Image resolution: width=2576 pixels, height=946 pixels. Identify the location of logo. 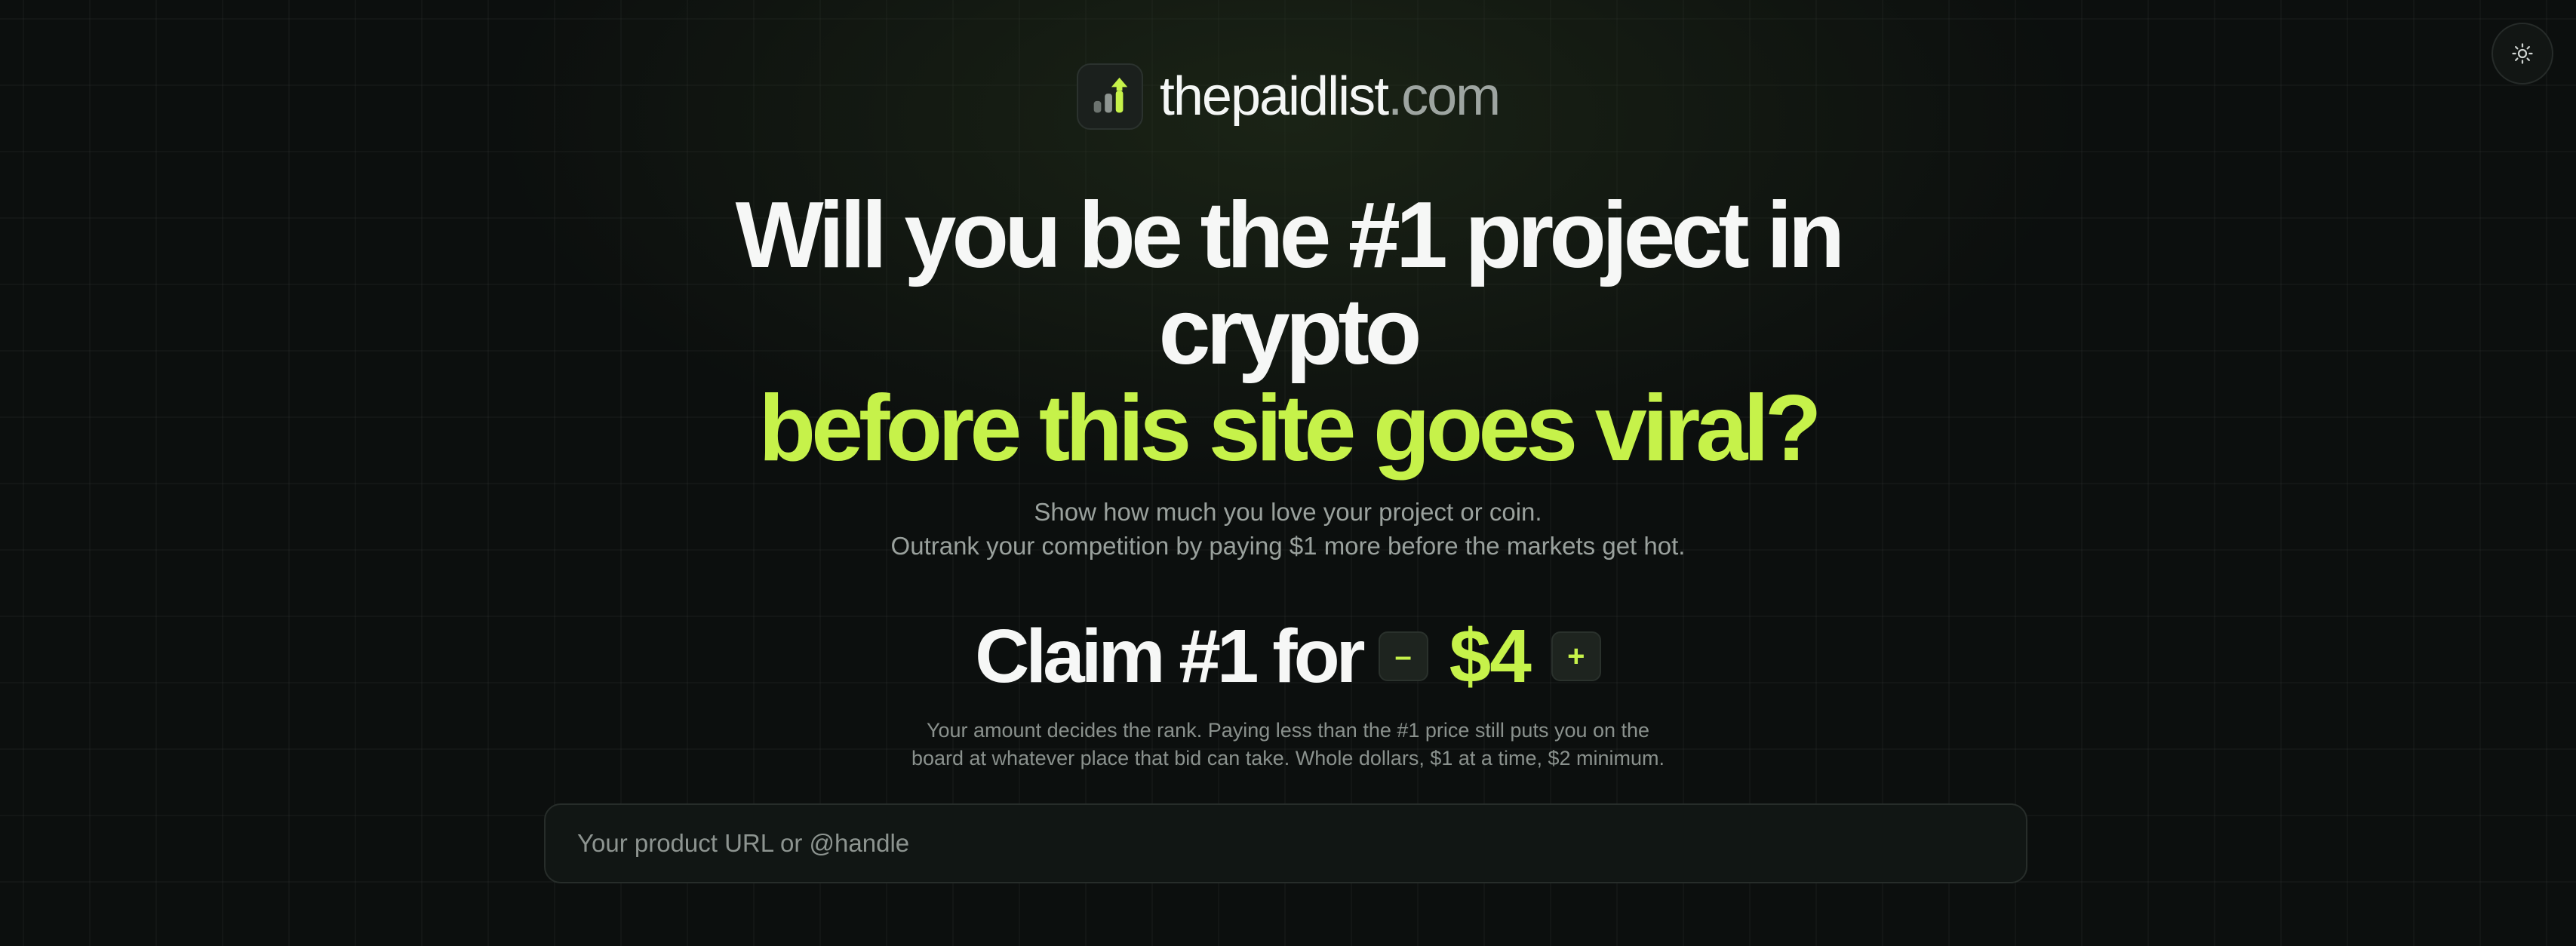
(1109, 96).